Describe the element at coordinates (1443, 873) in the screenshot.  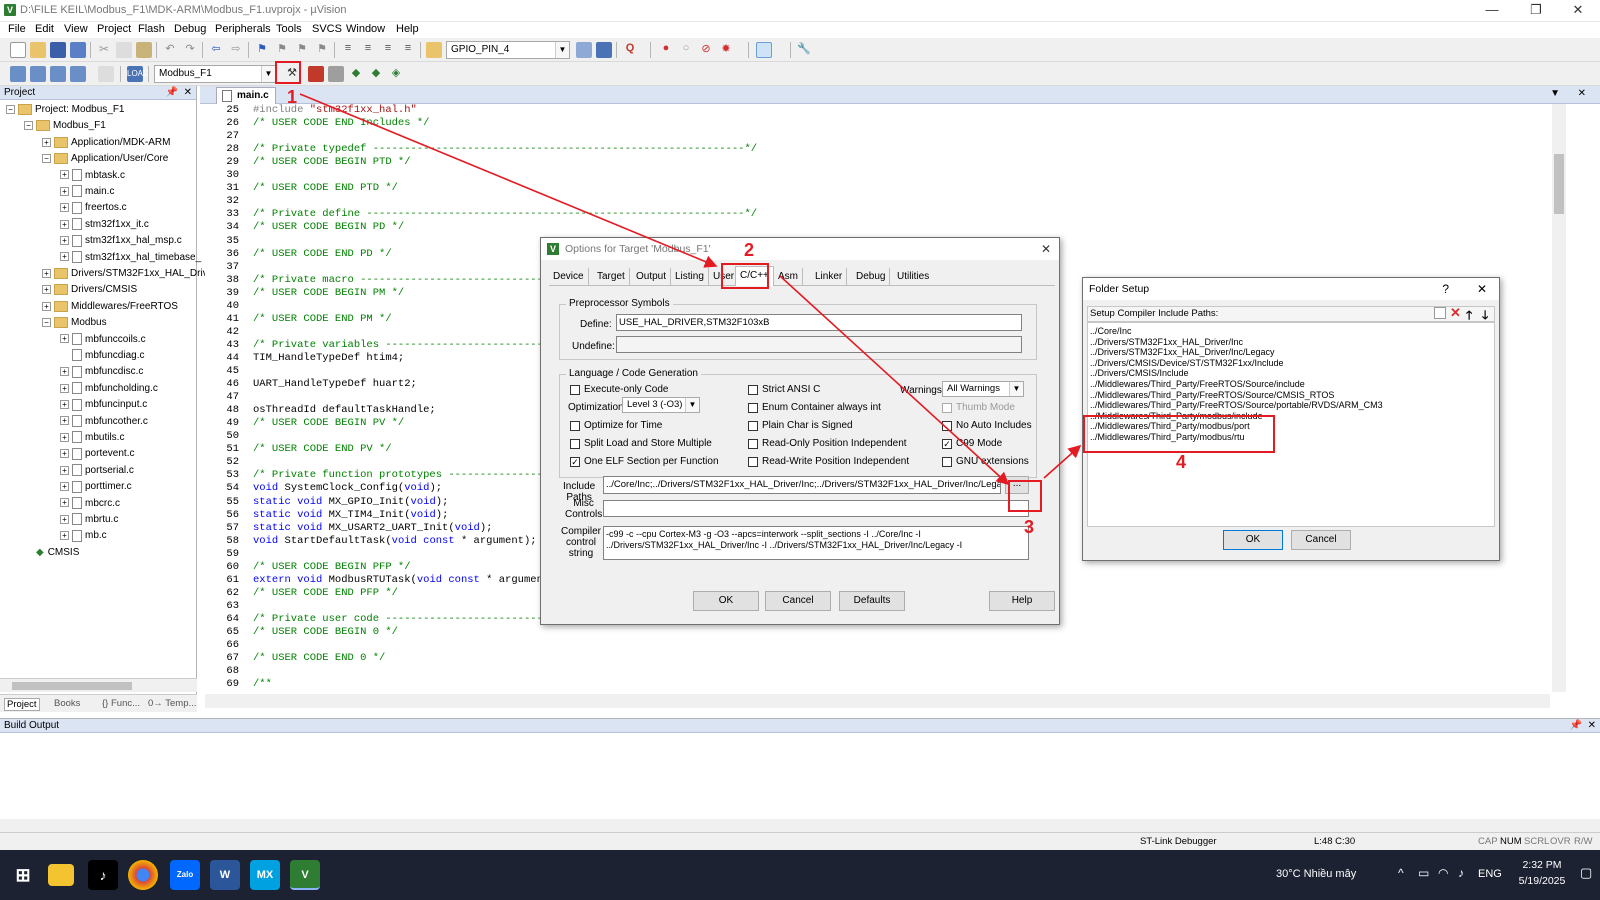
I see `wifi-icon: ◠` at that location.